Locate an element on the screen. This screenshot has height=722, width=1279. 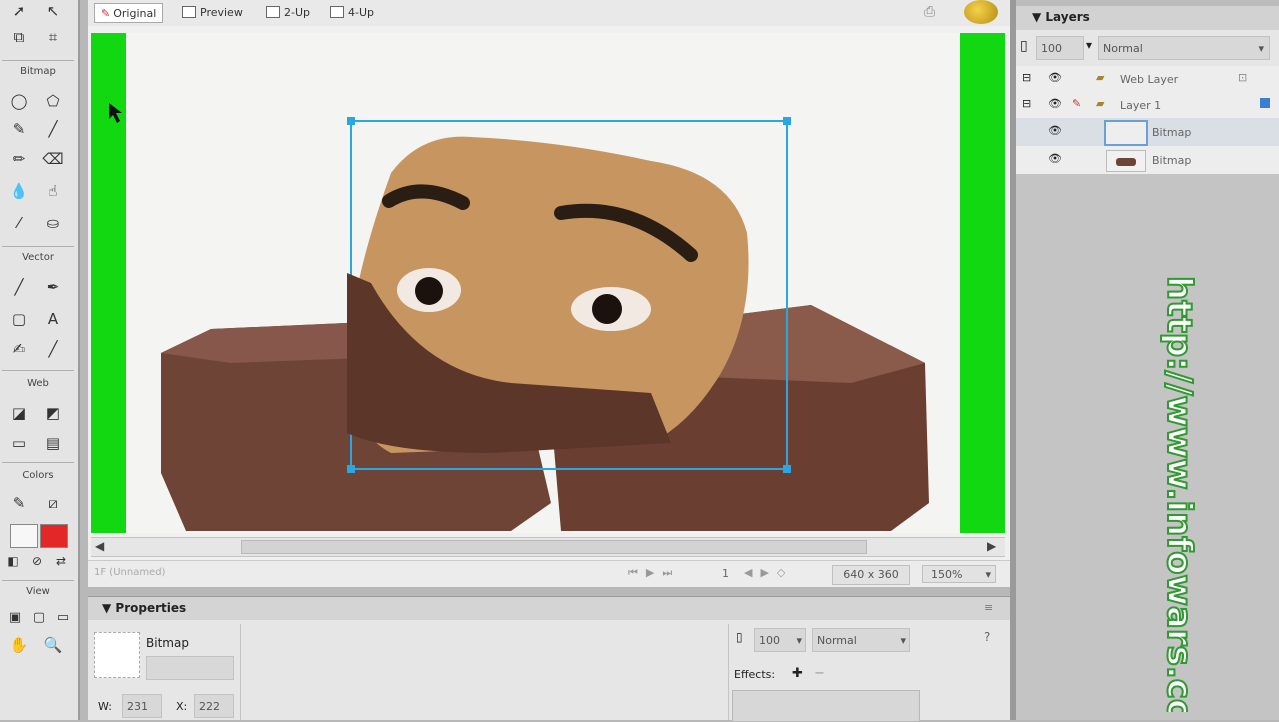
show-slices-icon: ▤ is located at coordinates (53, 443).